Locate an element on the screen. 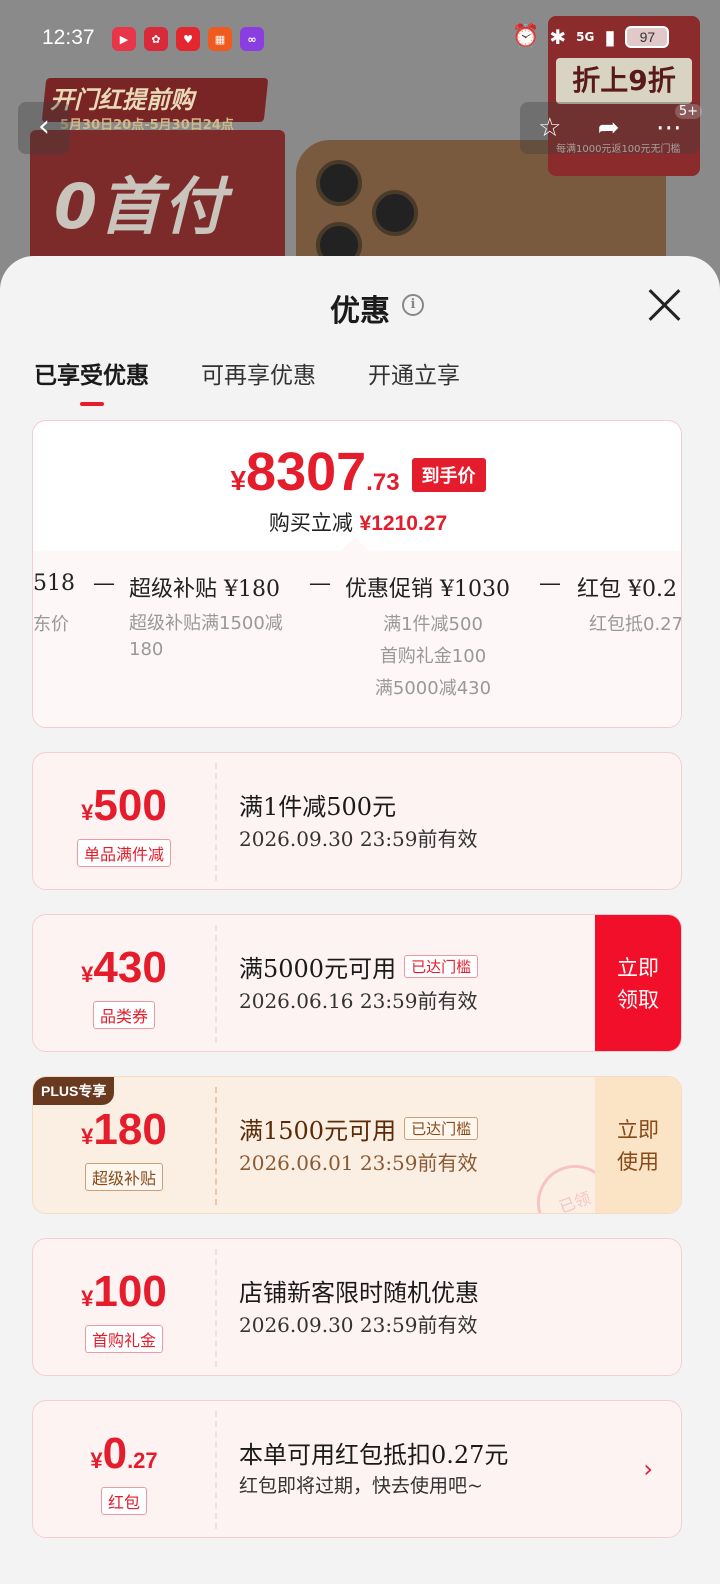 The width and height of the screenshot is (720, 1584). back-button: ‹ is located at coordinates (44, 128).